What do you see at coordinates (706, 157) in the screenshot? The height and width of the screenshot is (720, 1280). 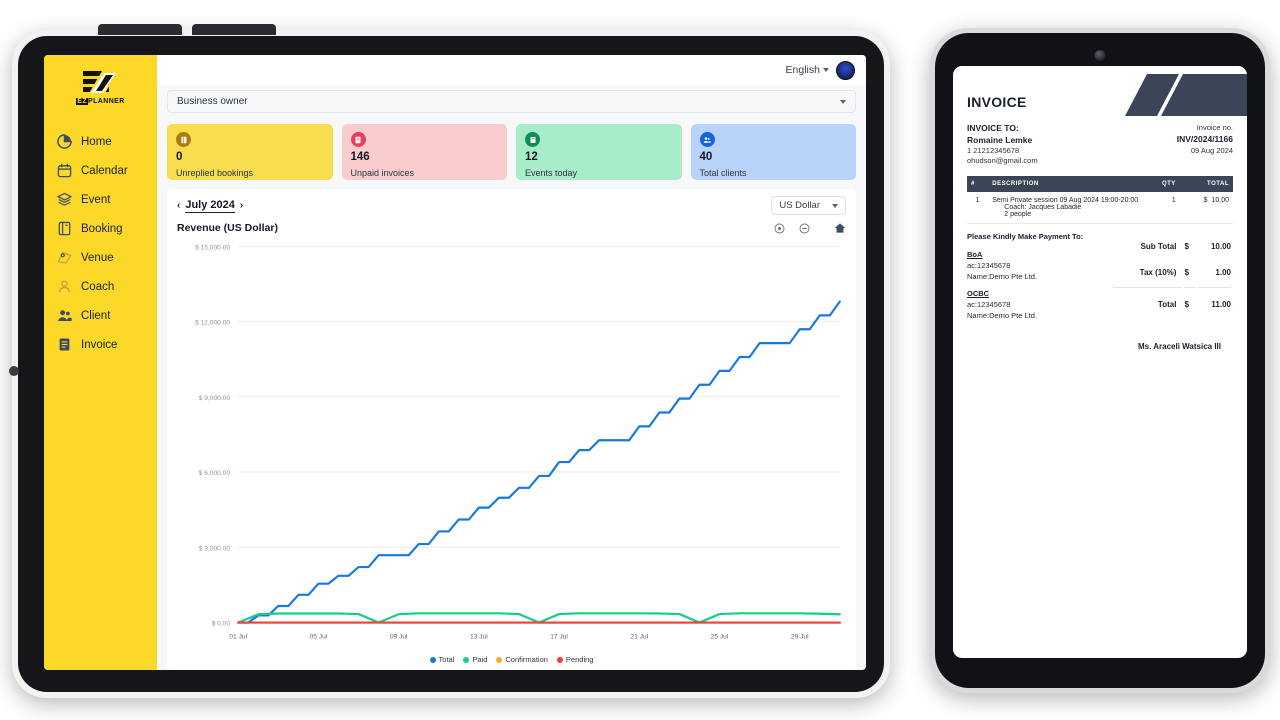 I see `stat-value: 40` at bounding box center [706, 157].